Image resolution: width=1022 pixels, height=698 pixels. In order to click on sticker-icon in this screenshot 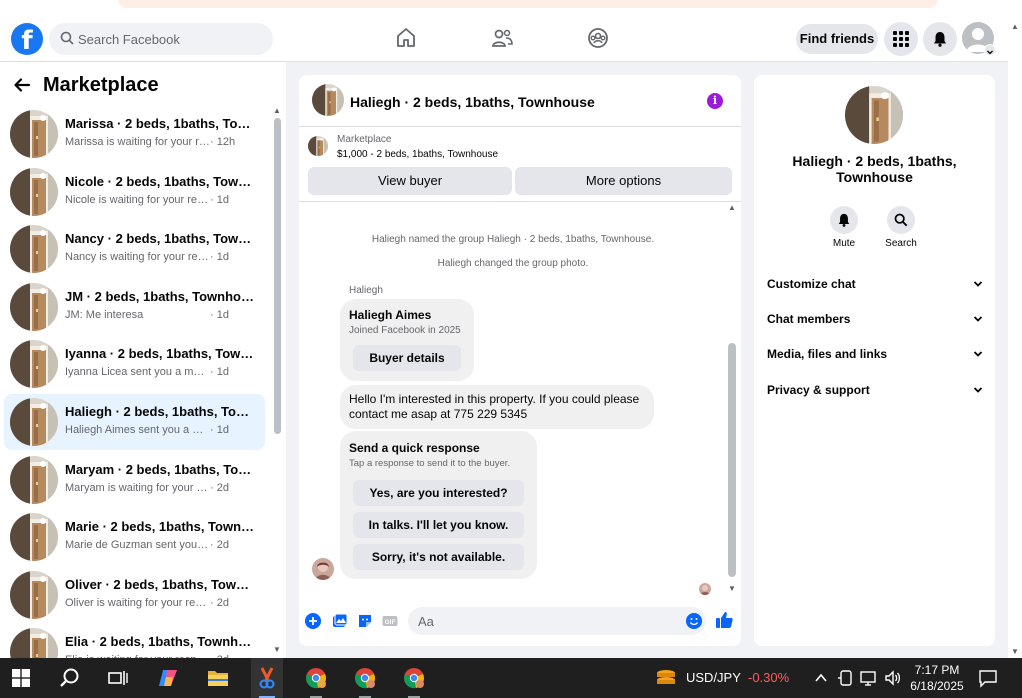, I will do `click(365, 621)`.